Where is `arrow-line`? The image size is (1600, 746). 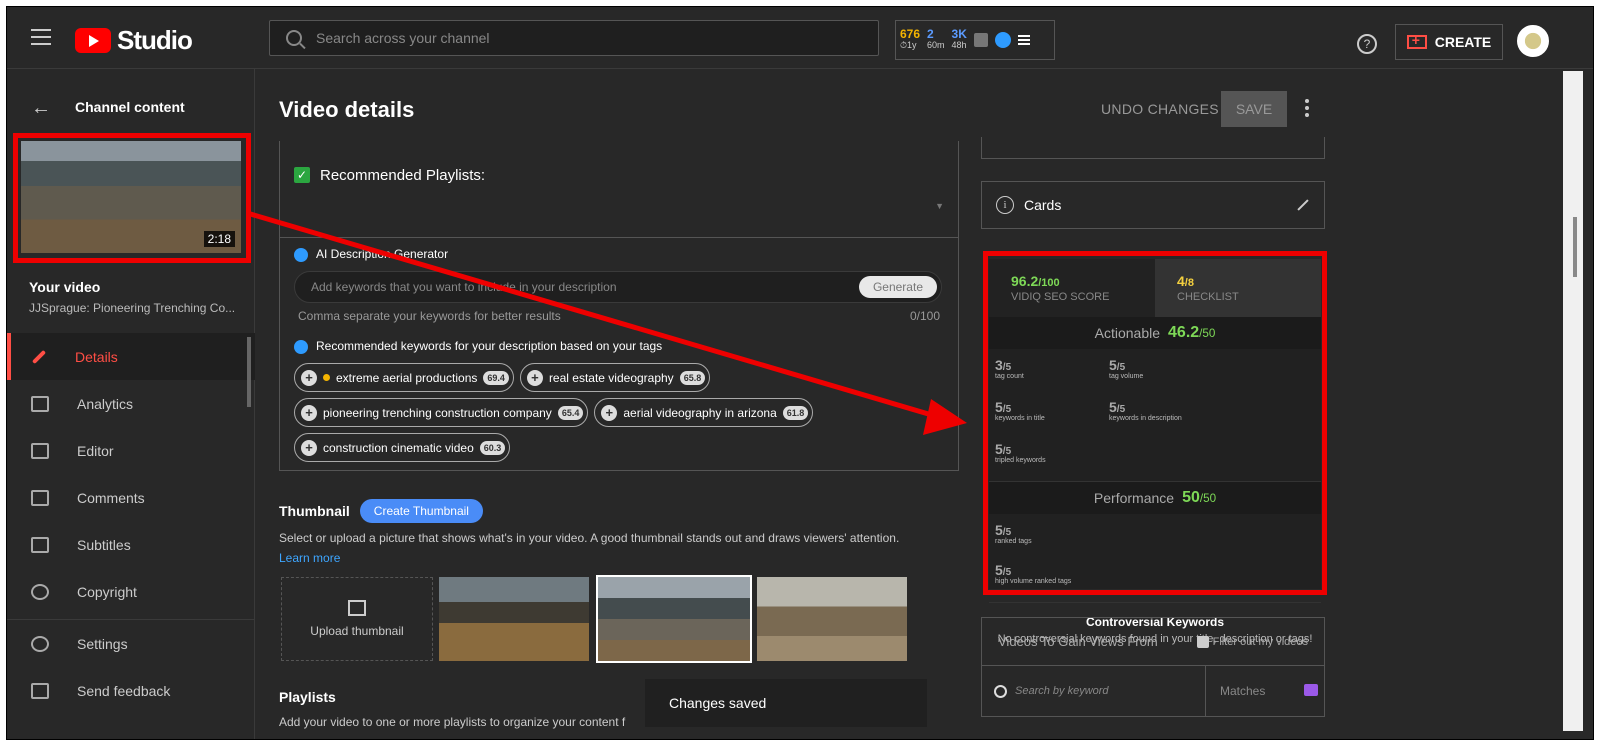
arrow-line is located at coordinates (594, 315).